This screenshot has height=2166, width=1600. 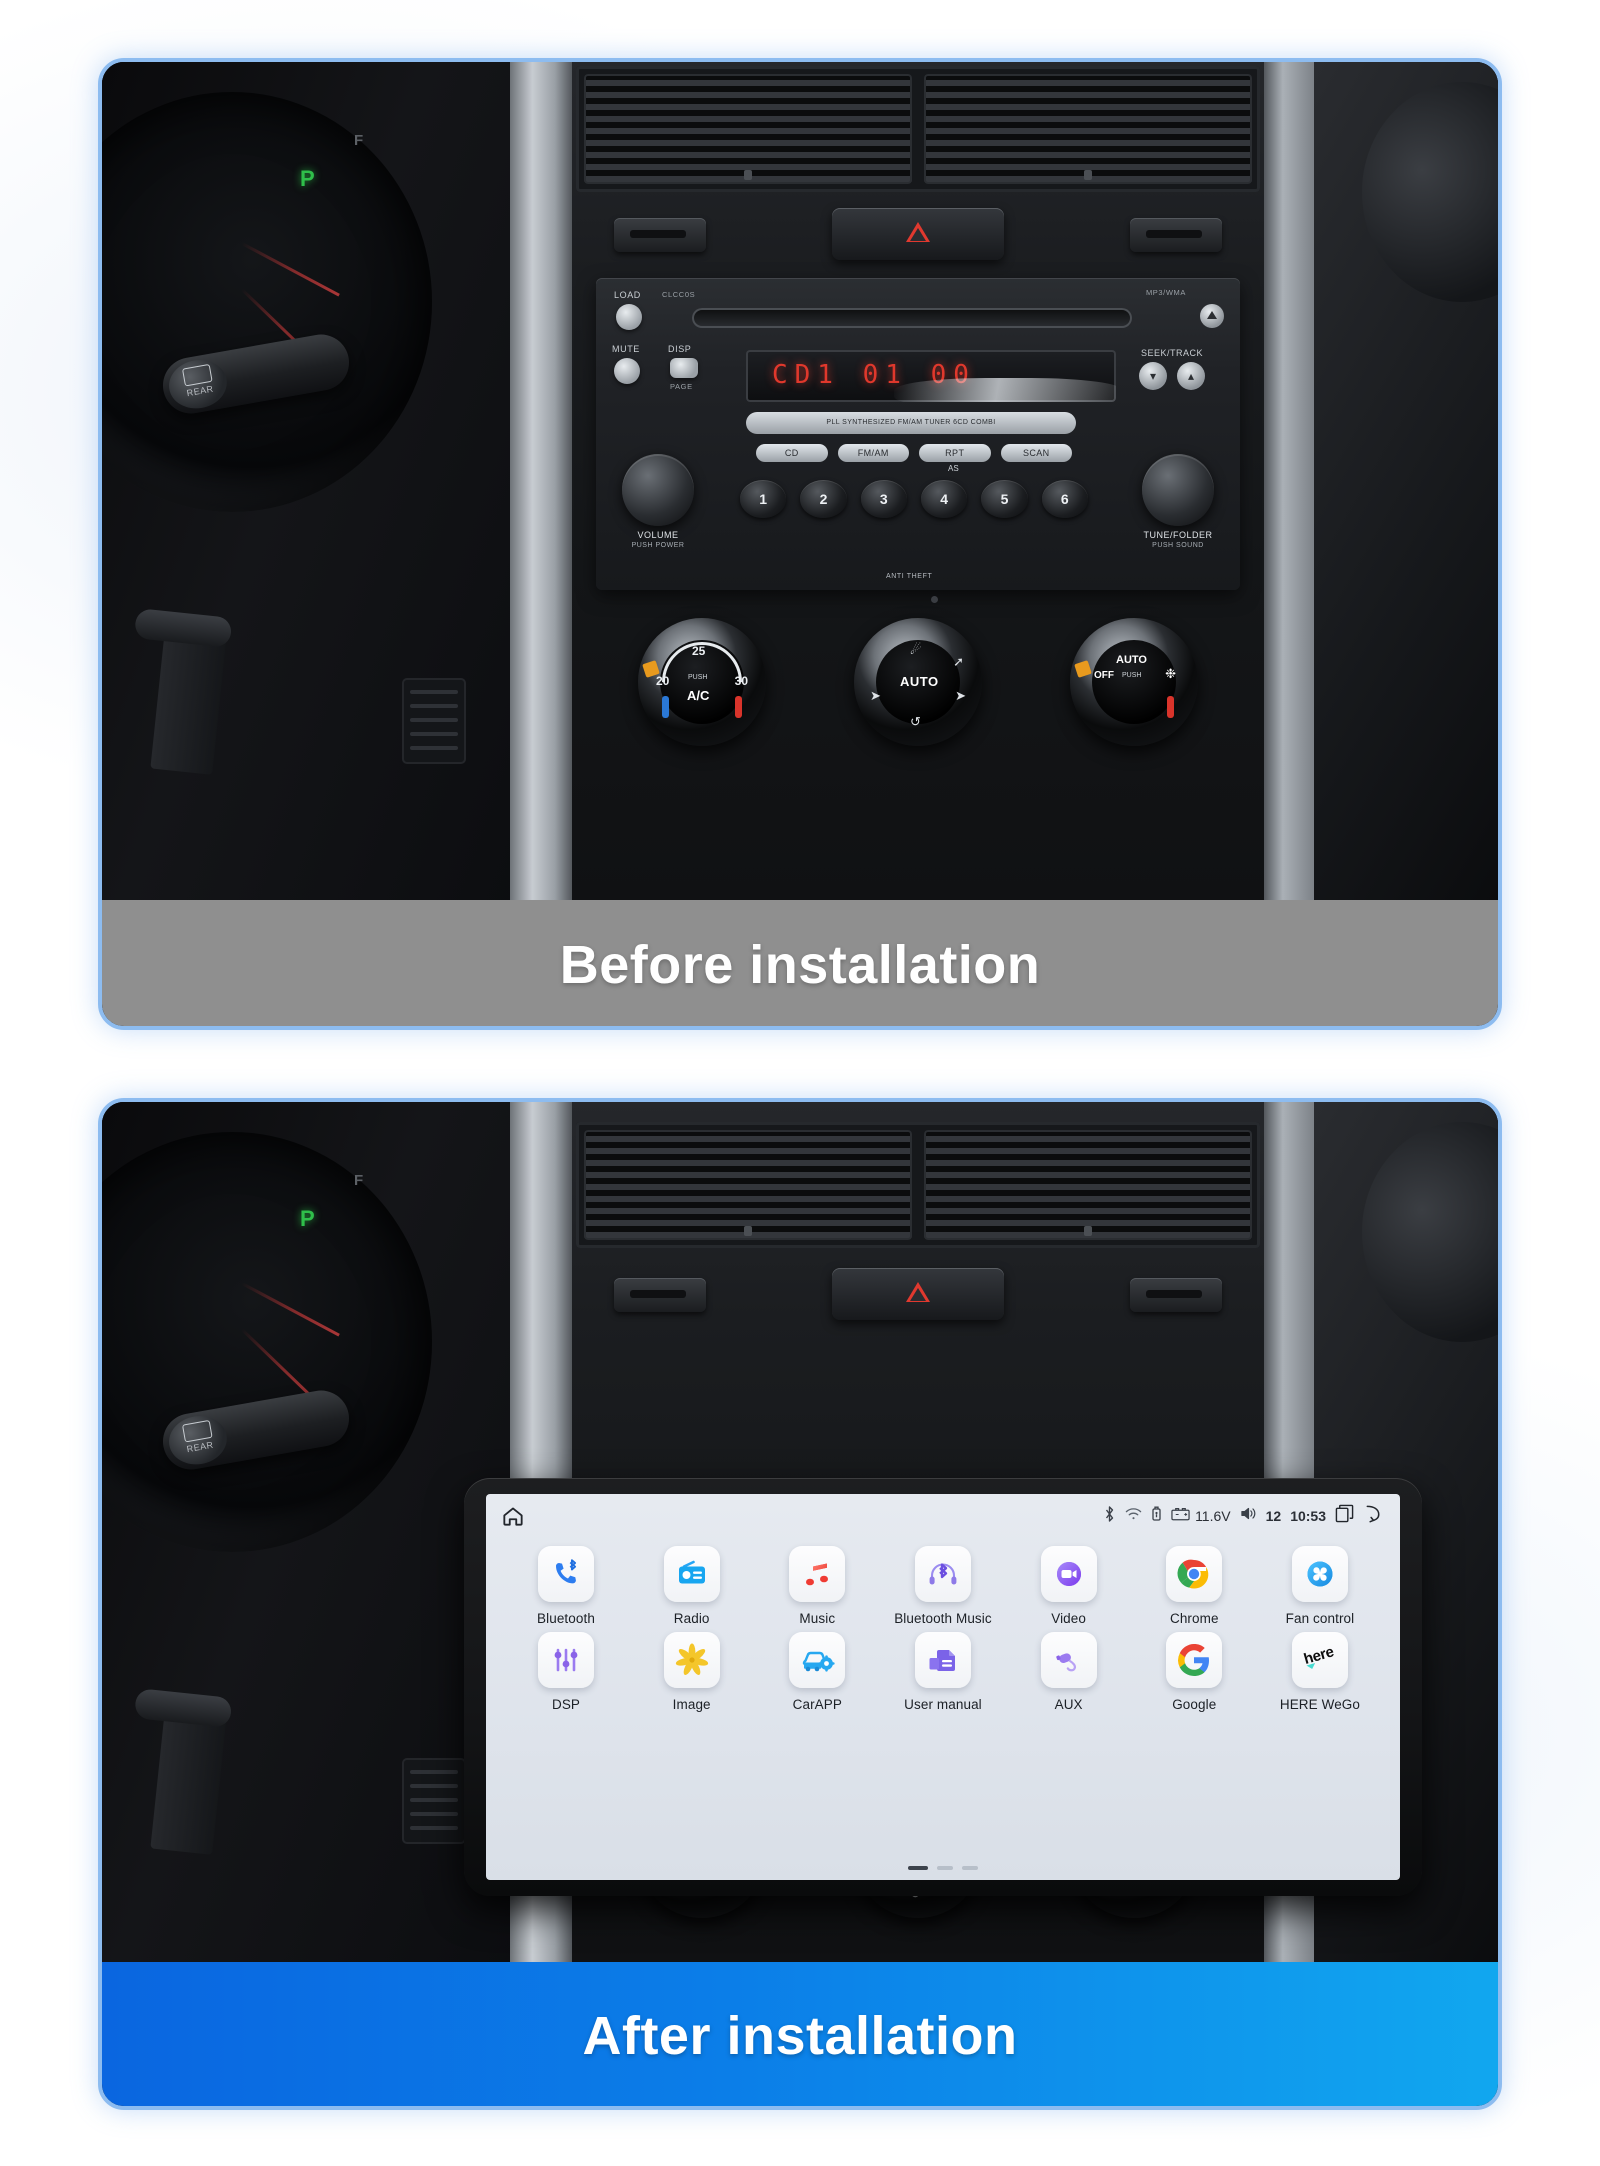 What do you see at coordinates (738, 707) in the screenshot?
I see `hot-marker` at bounding box center [738, 707].